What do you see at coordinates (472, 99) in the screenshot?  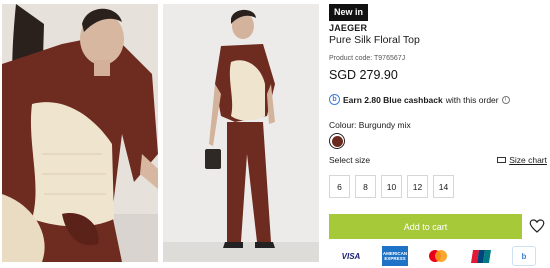 I see `cashback-text: with this order` at bounding box center [472, 99].